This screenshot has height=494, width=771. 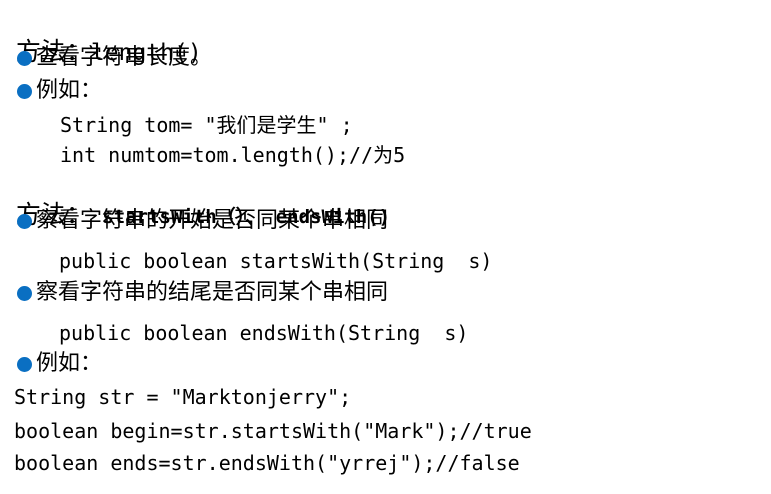 I want to click on section1-bullet-1: 查看字符串长度。, so click(x=114, y=58).